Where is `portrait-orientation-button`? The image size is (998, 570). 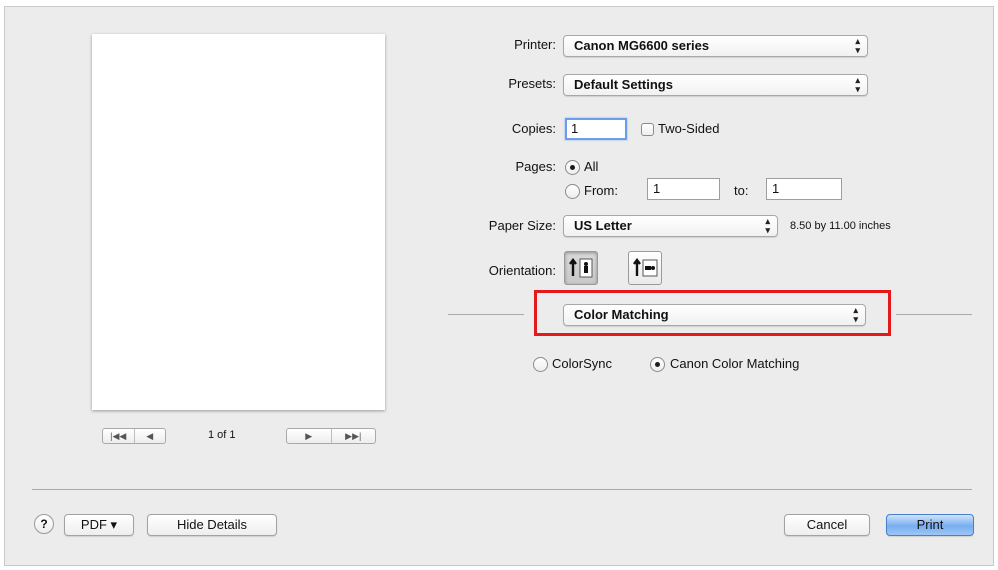 portrait-orientation-button is located at coordinates (581, 268).